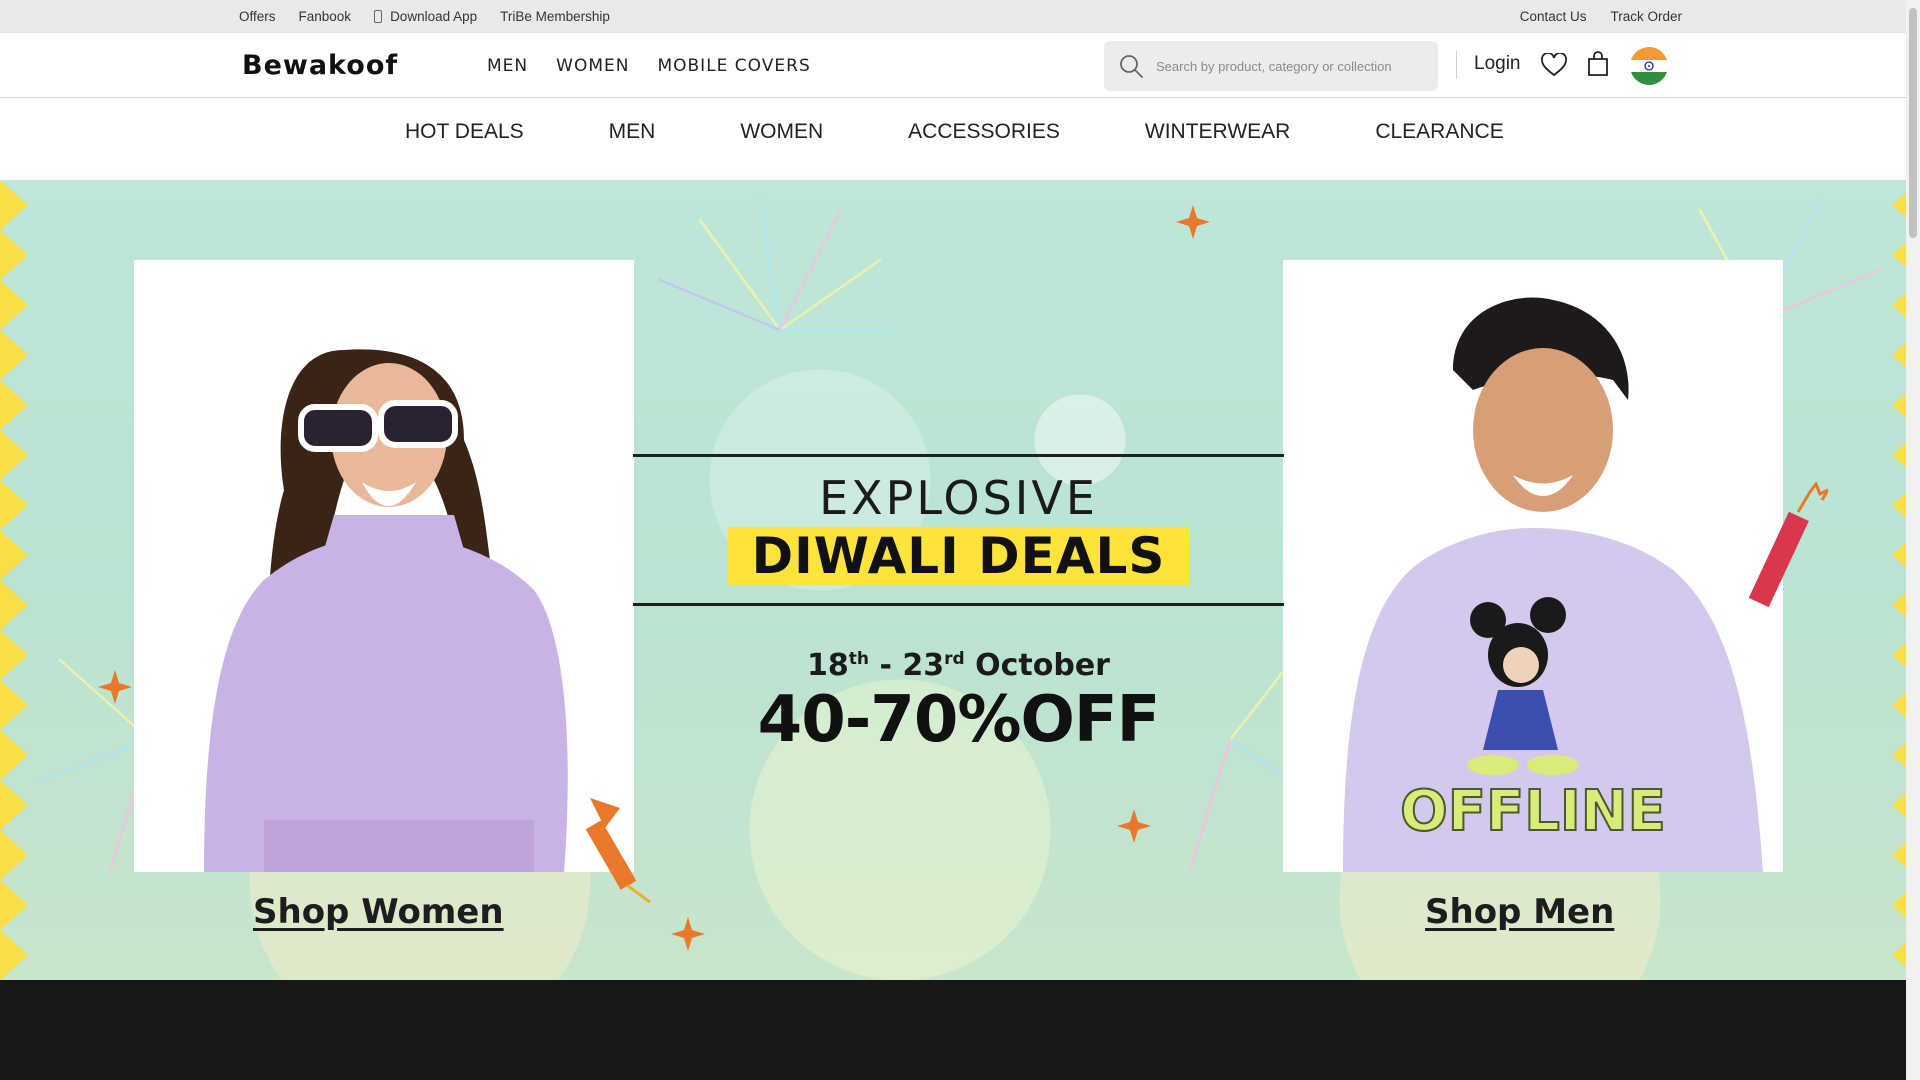 This screenshot has height=1080, width=1920. I want to click on nav-women: WOMEN, so click(592, 66).